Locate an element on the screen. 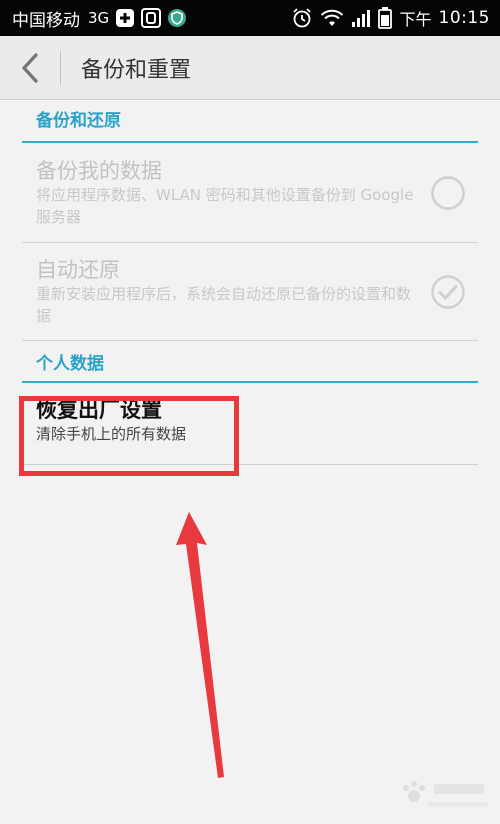  watermark-logo is located at coordinates (445, 794).